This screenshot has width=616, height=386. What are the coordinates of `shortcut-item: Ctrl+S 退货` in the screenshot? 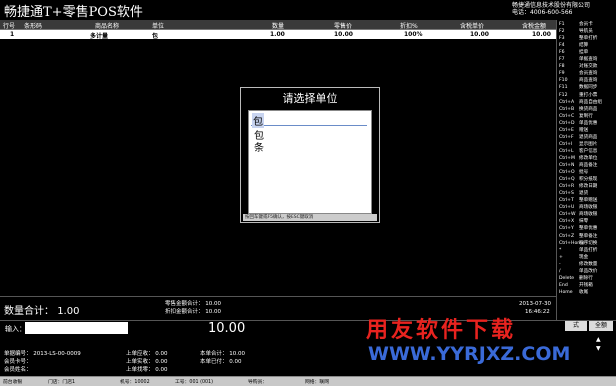 It's located at (573, 193).